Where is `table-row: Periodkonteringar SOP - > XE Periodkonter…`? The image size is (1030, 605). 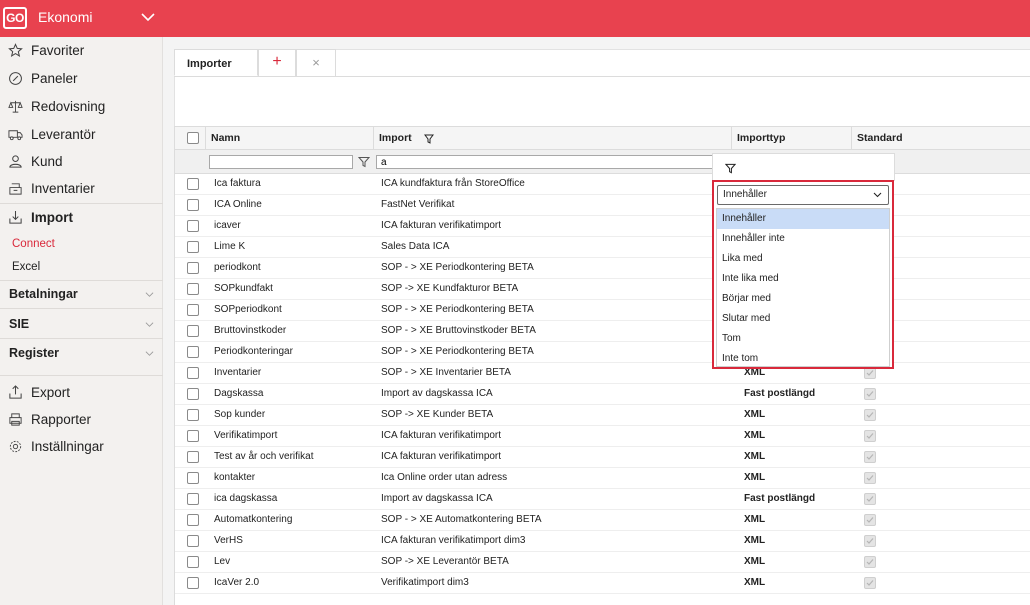
table-row: Periodkonteringar SOP - > XE Periodkonter… is located at coordinates (602, 352).